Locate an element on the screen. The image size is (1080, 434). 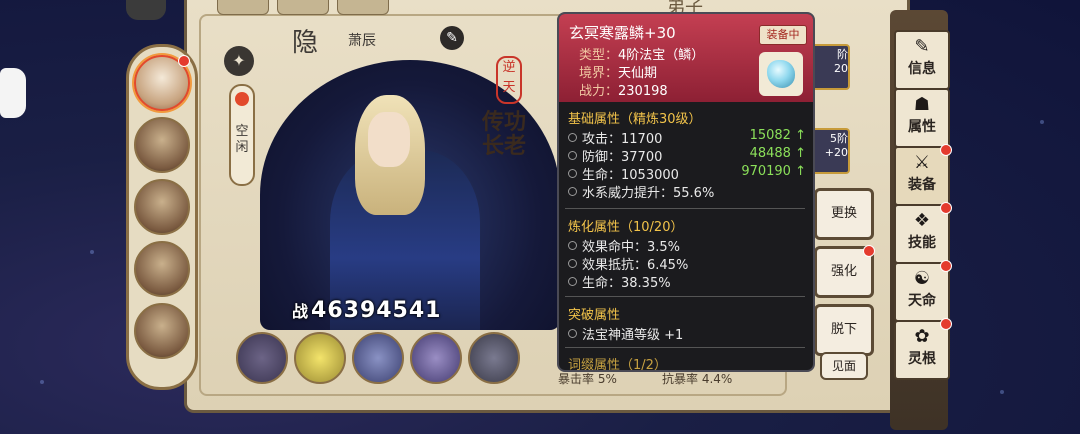
enhance-button: 强化 is located at coordinates (844, 271).